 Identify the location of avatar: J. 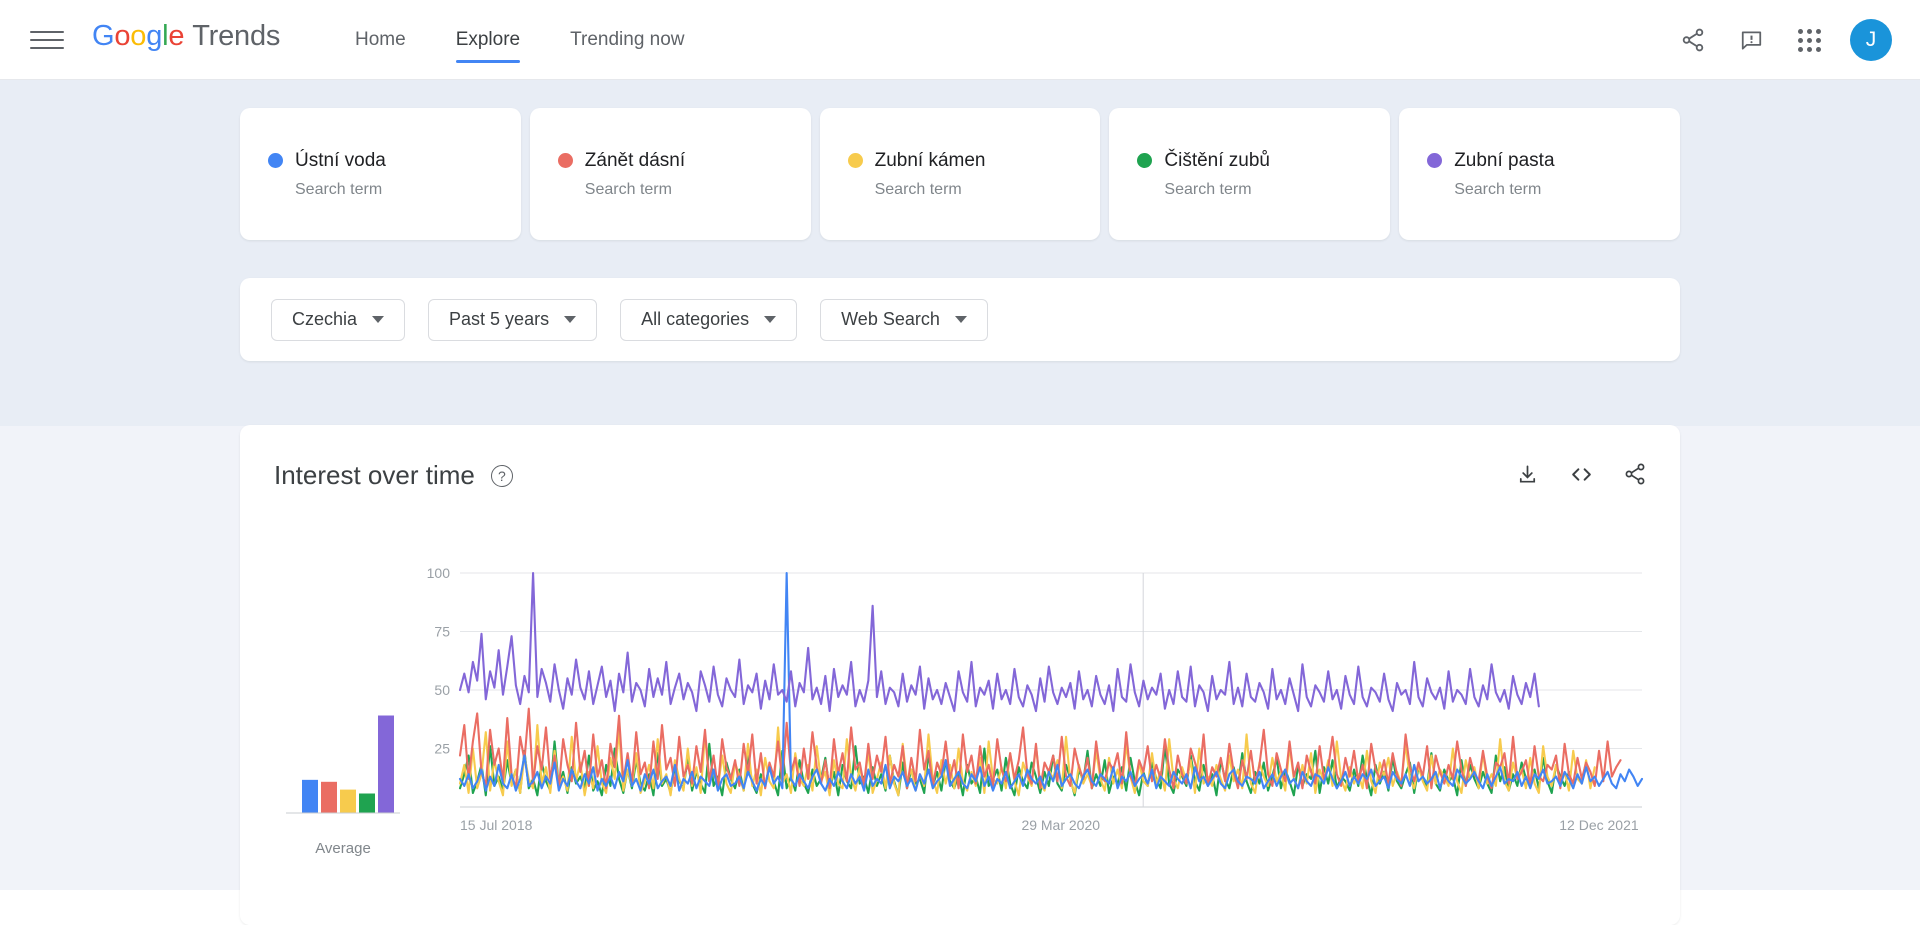
(1871, 40).